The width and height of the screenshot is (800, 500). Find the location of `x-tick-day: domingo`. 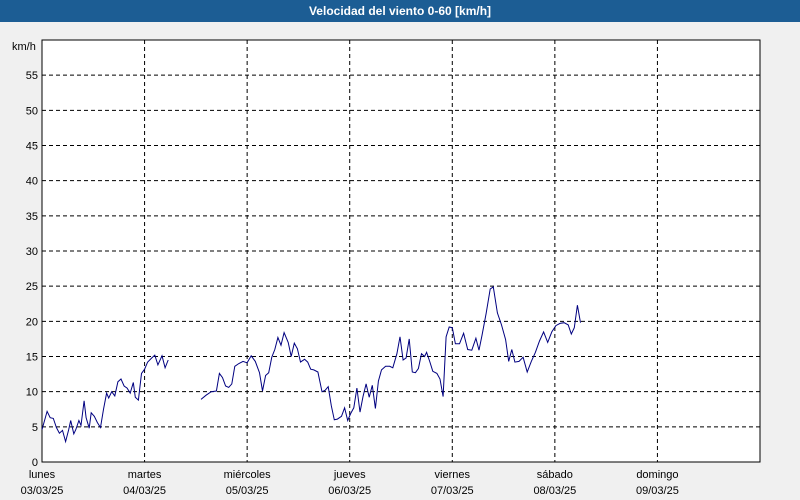

x-tick-day: domingo is located at coordinates (657, 475).